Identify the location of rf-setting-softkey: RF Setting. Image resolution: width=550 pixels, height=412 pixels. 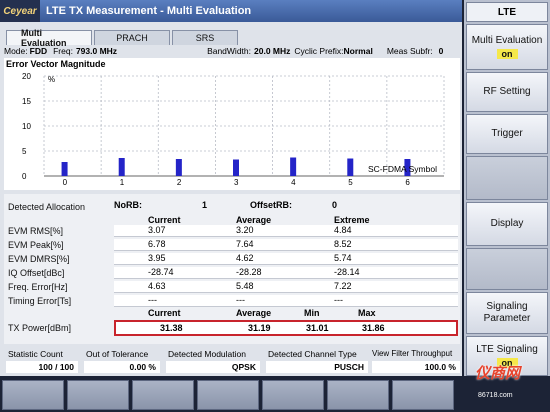
(507, 92).